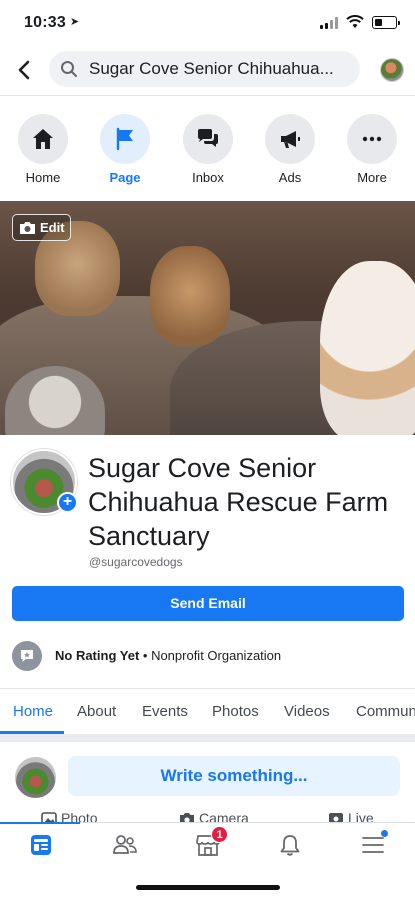 The width and height of the screenshot is (415, 900). I want to click on nav-menu, so click(373, 846).